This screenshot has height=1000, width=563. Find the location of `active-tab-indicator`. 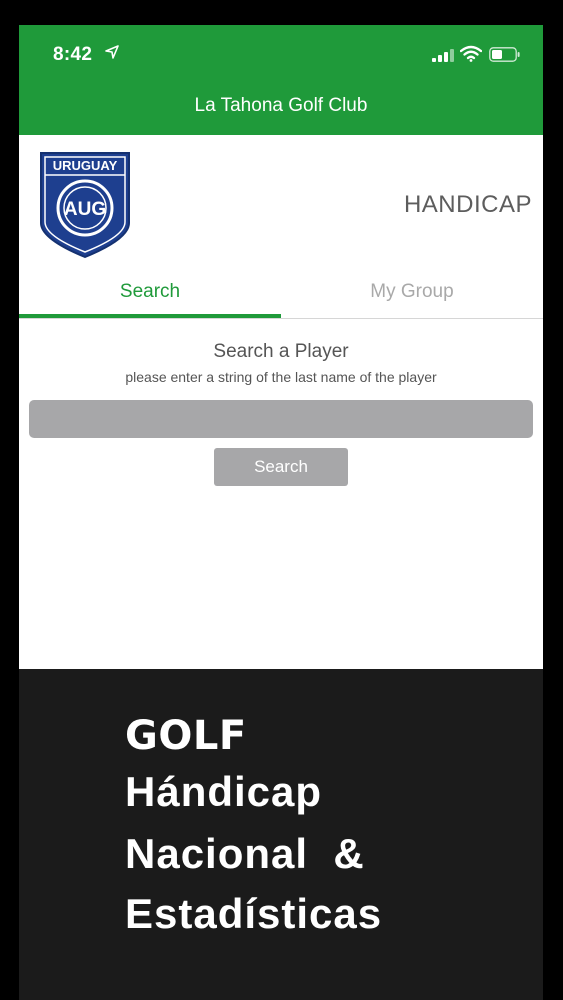

active-tab-indicator is located at coordinates (150, 316).